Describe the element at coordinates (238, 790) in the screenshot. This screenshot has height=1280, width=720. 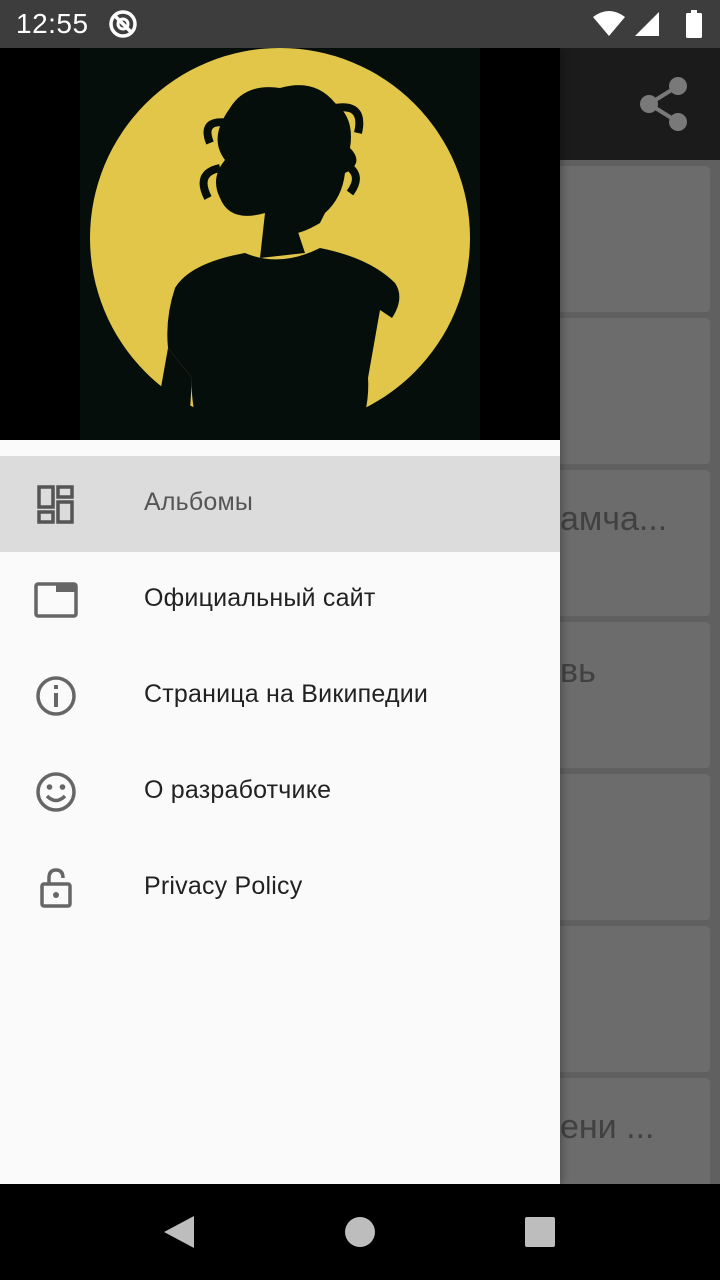
I see `drawer-item-label: О разработчике` at that location.